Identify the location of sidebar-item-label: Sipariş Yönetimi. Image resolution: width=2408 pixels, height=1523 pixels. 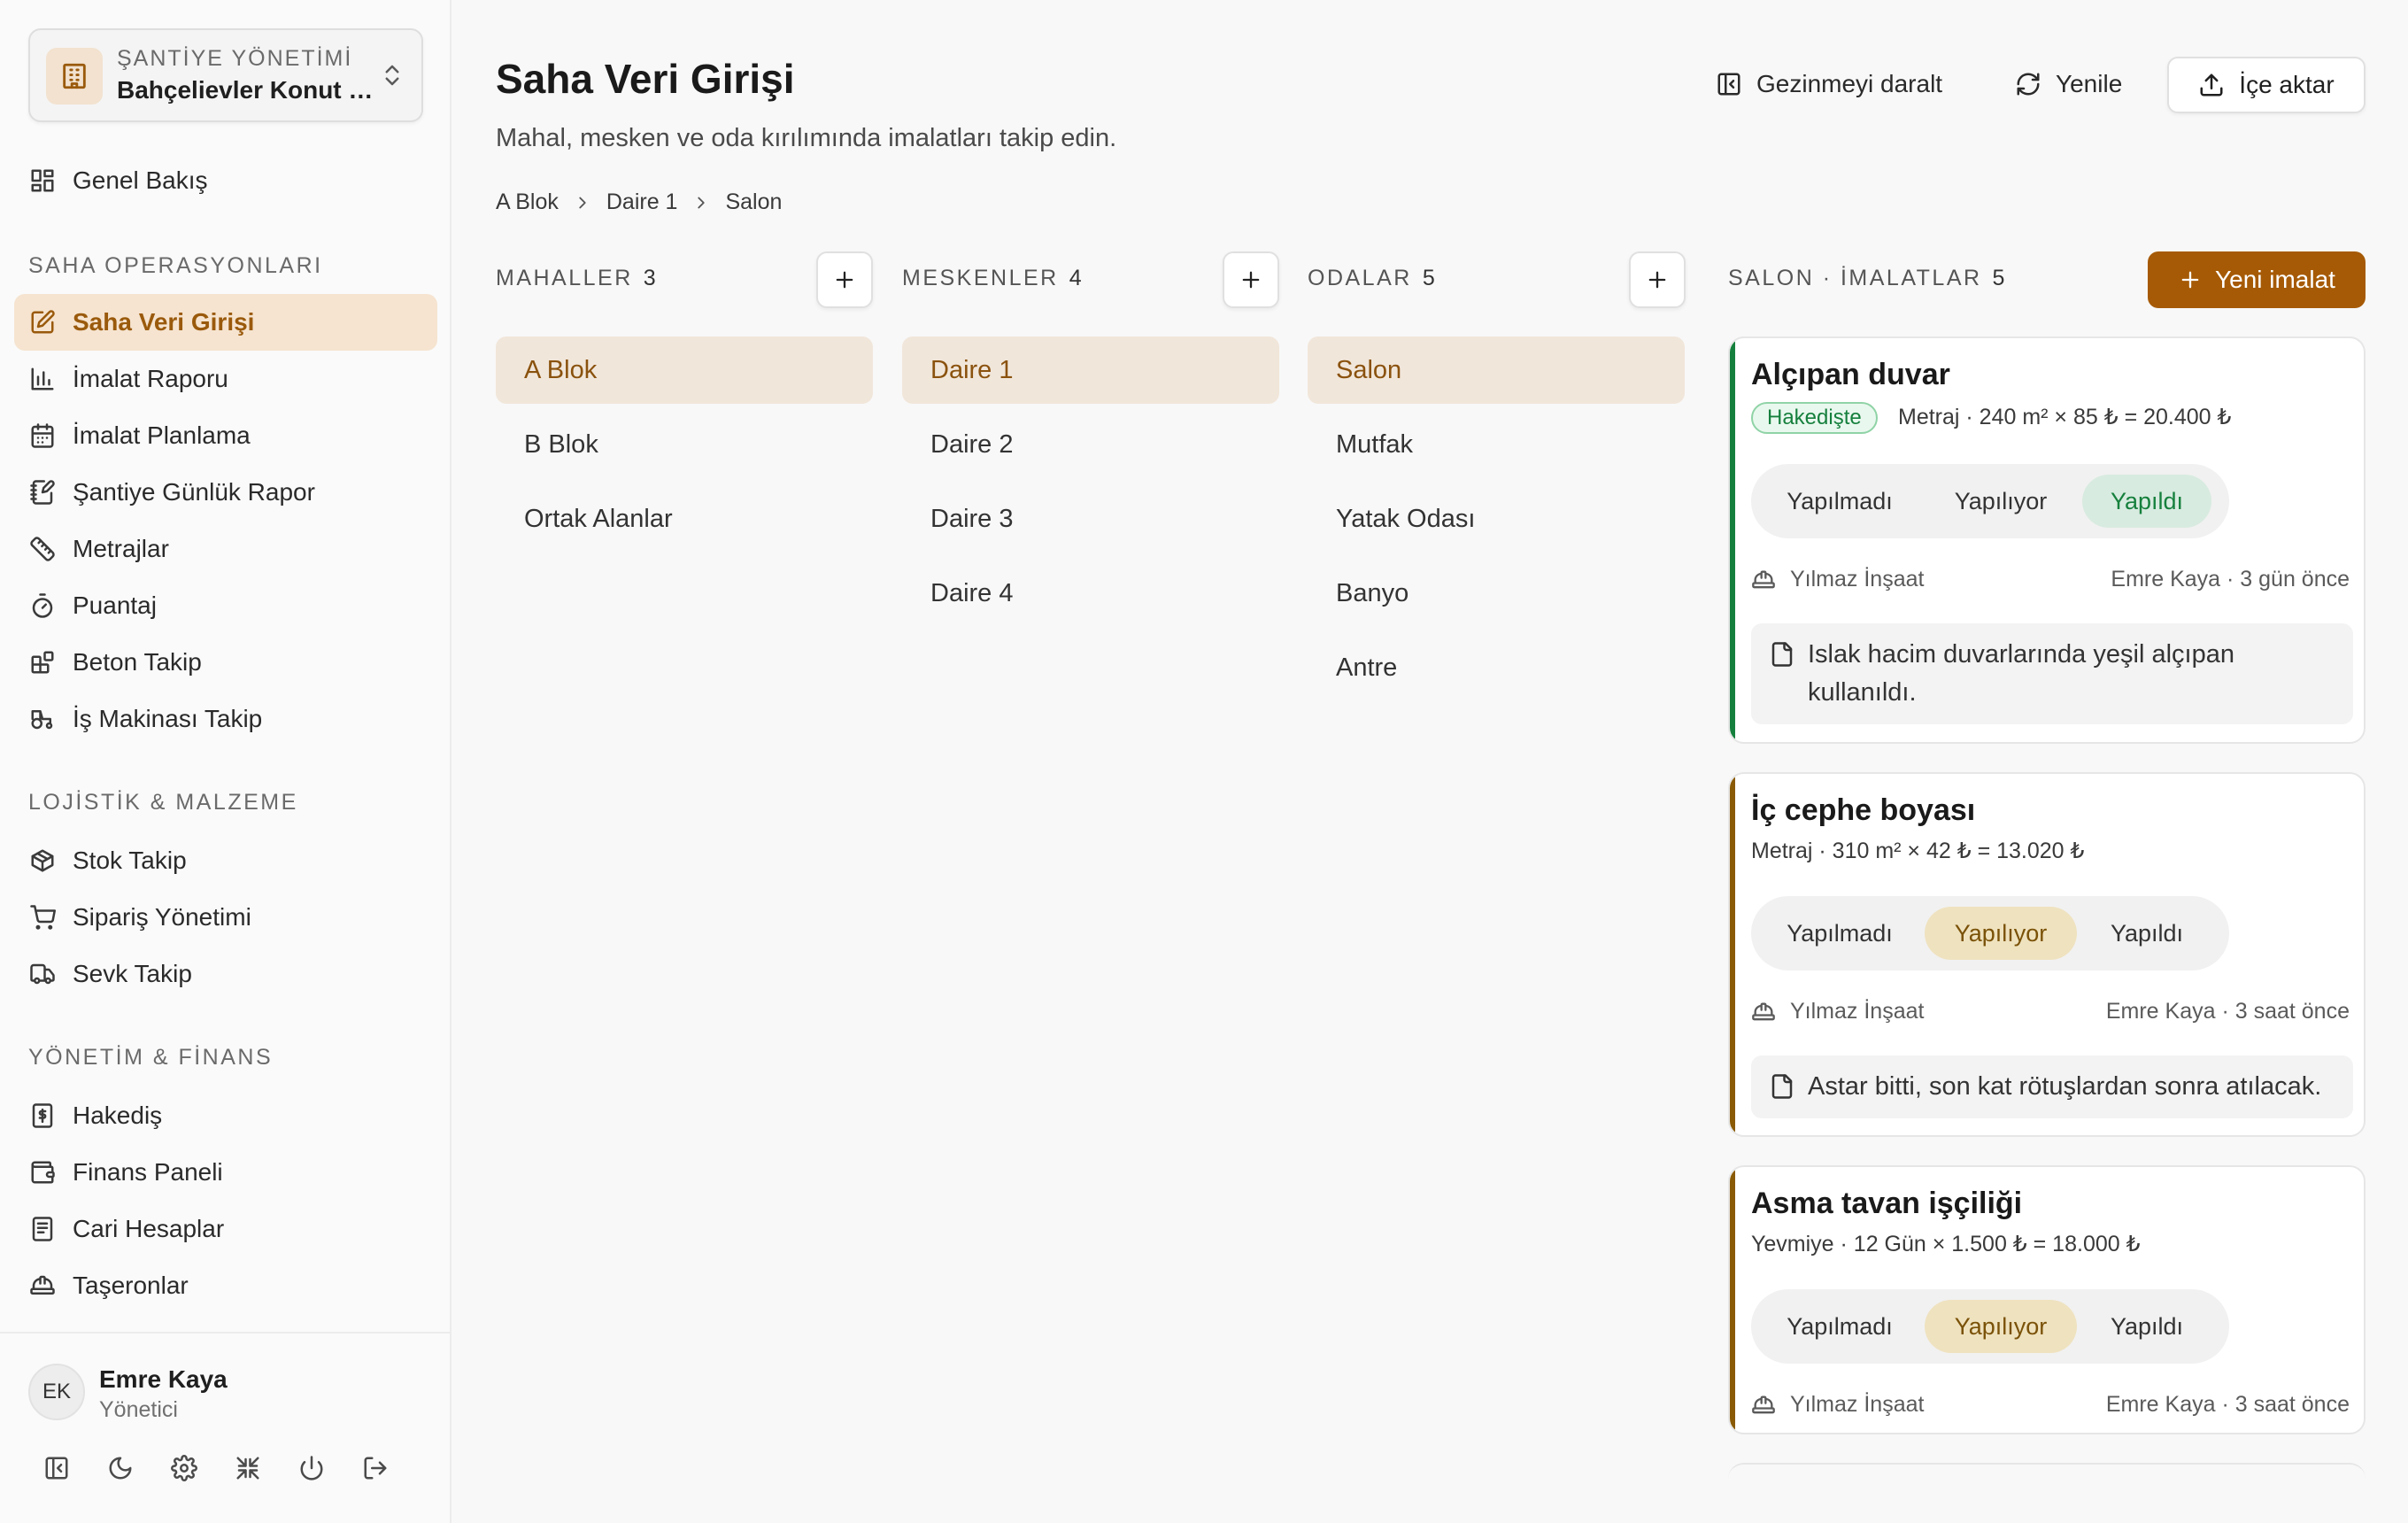
(162, 917).